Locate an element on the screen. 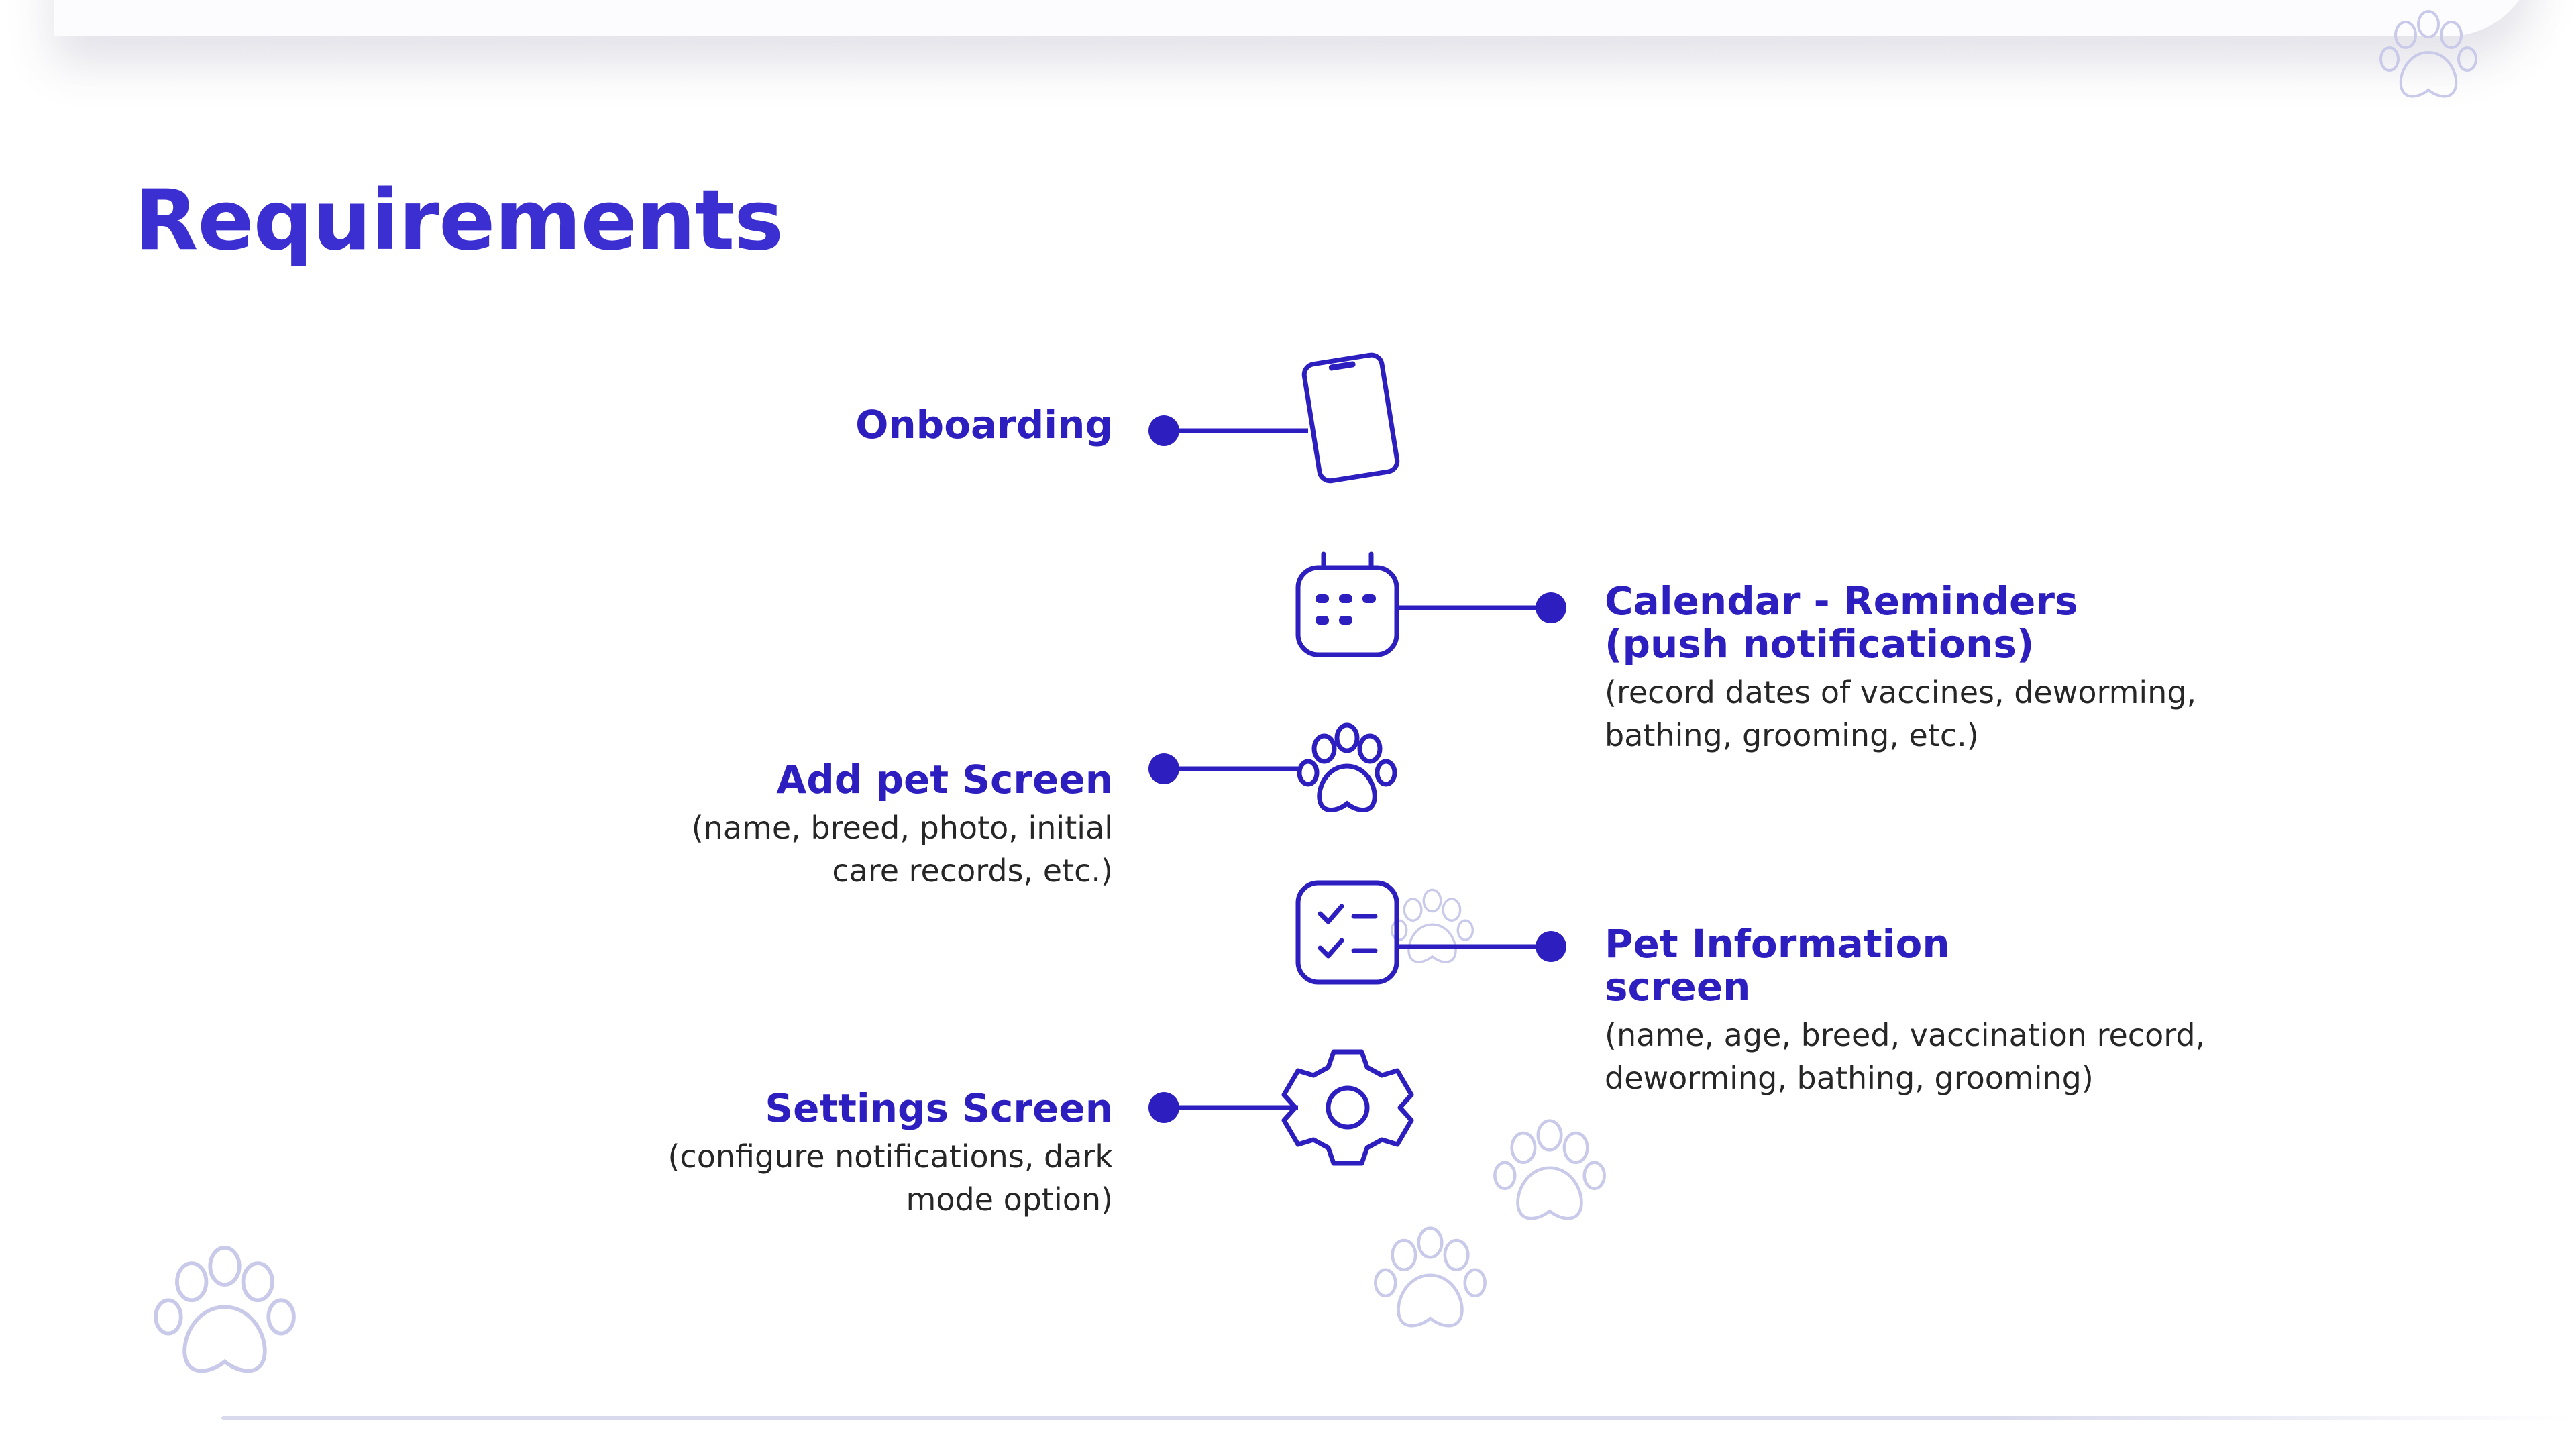  requirement-description-line: (configure notifications, dark is located at coordinates (890, 1156).